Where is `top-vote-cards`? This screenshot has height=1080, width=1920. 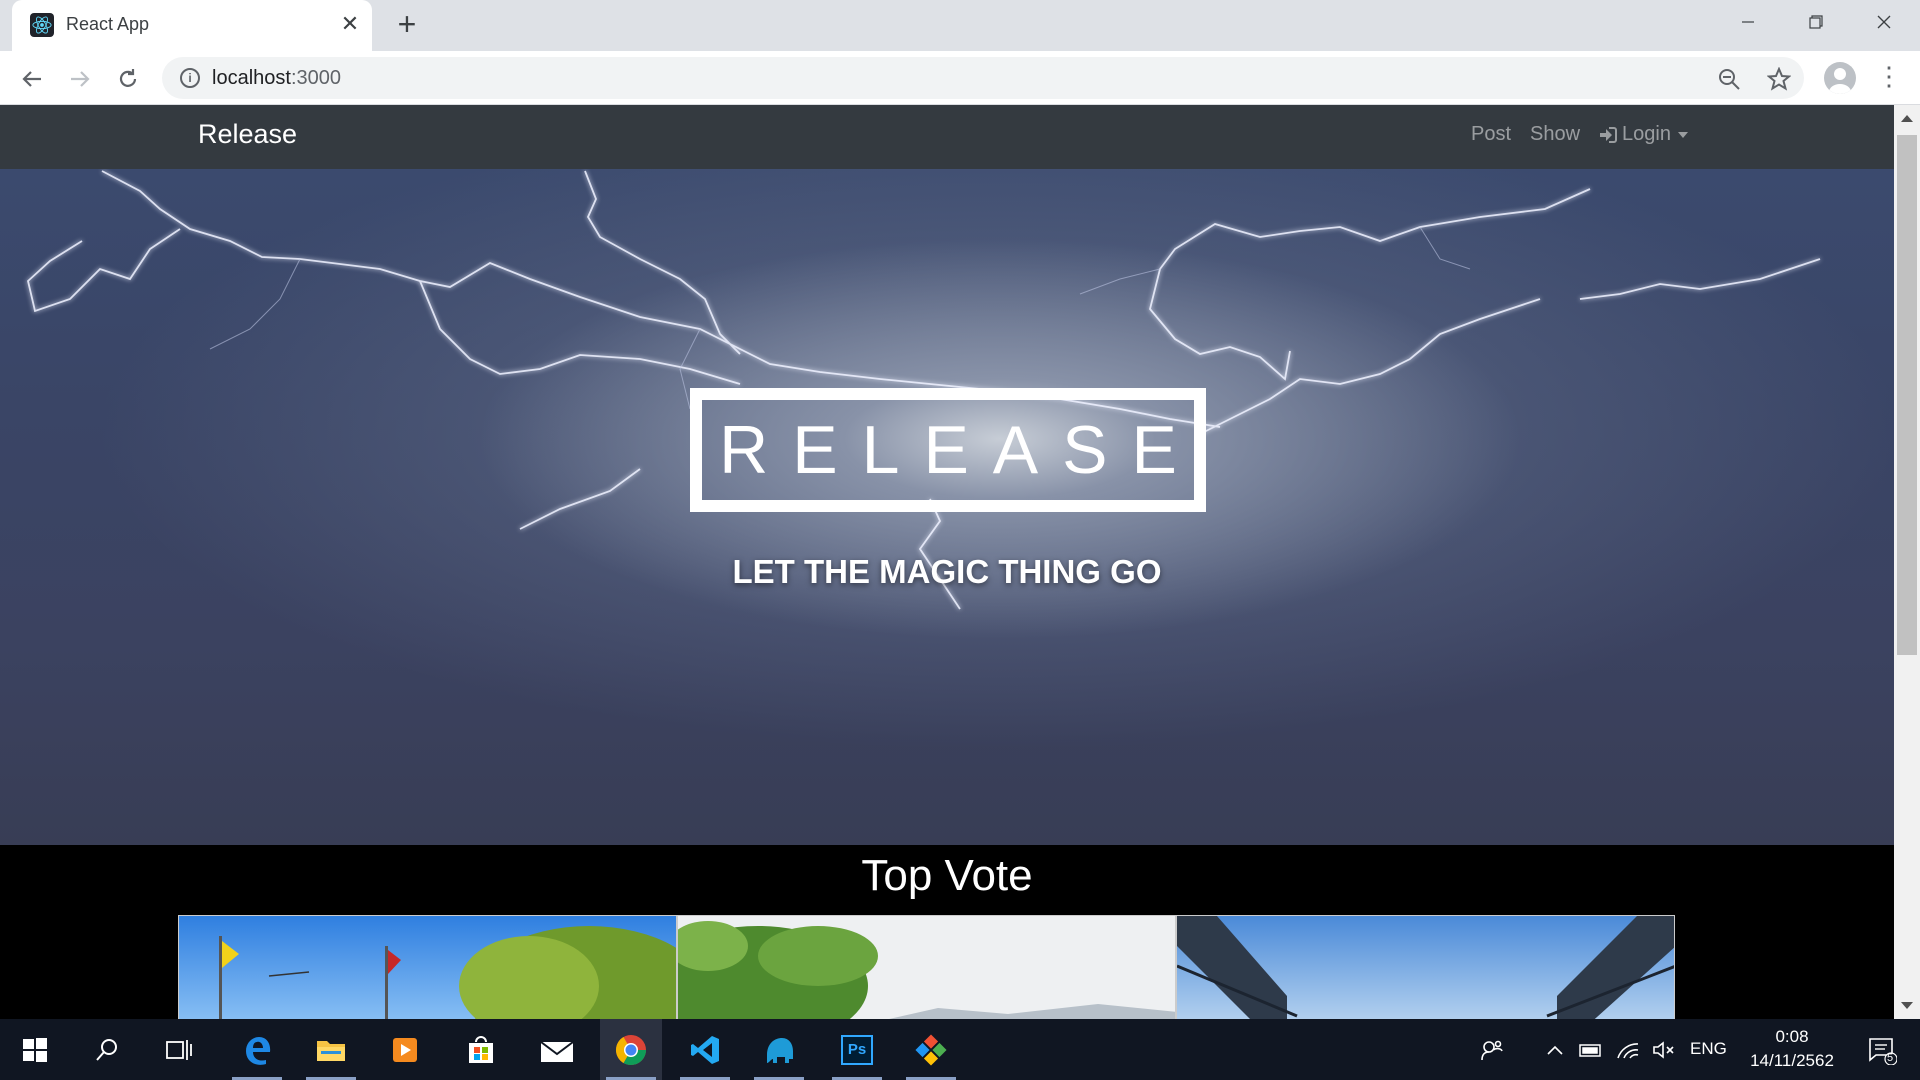 top-vote-cards is located at coordinates (927, 967).